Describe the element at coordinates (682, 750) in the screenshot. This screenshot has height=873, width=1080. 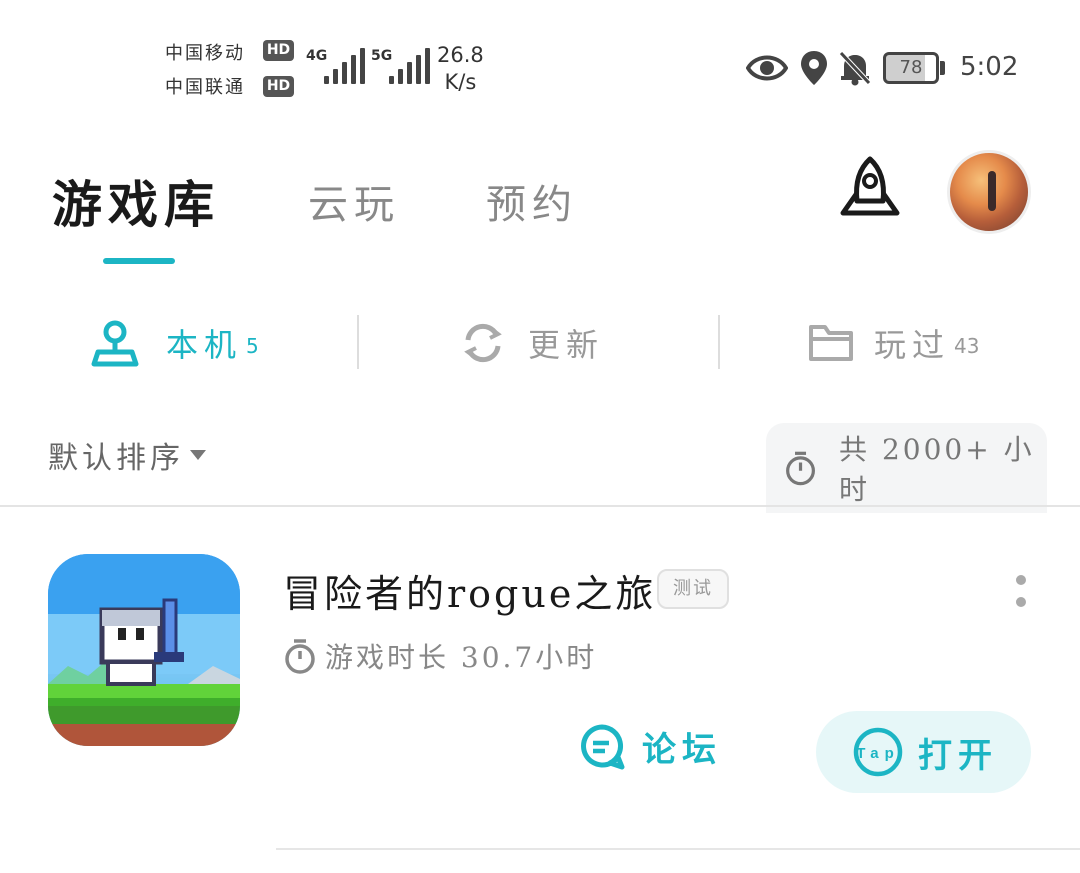
I see `forum-button-label: 论坛` at that location.